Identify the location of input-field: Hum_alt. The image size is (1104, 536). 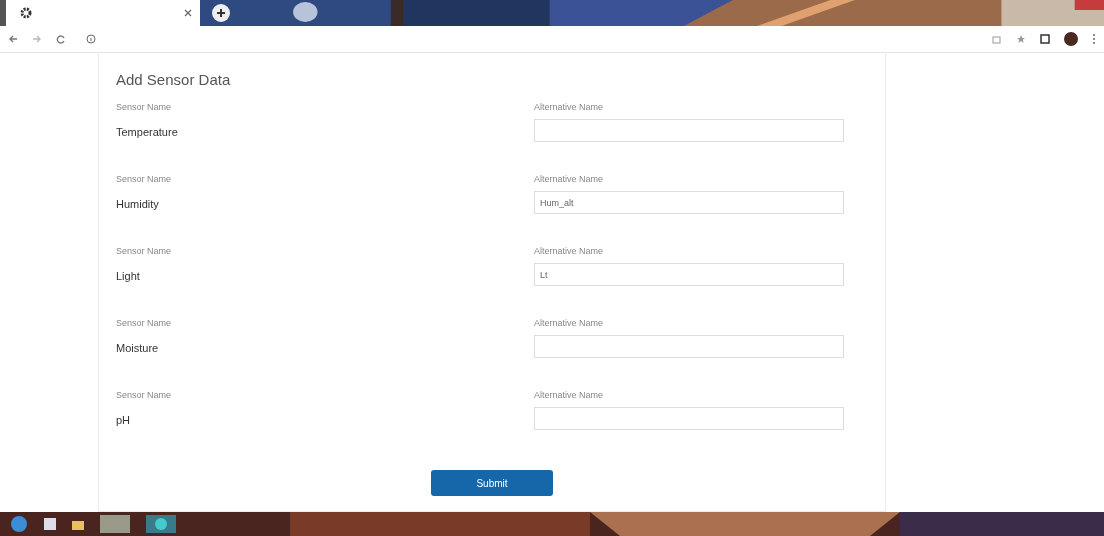
(689, 202).